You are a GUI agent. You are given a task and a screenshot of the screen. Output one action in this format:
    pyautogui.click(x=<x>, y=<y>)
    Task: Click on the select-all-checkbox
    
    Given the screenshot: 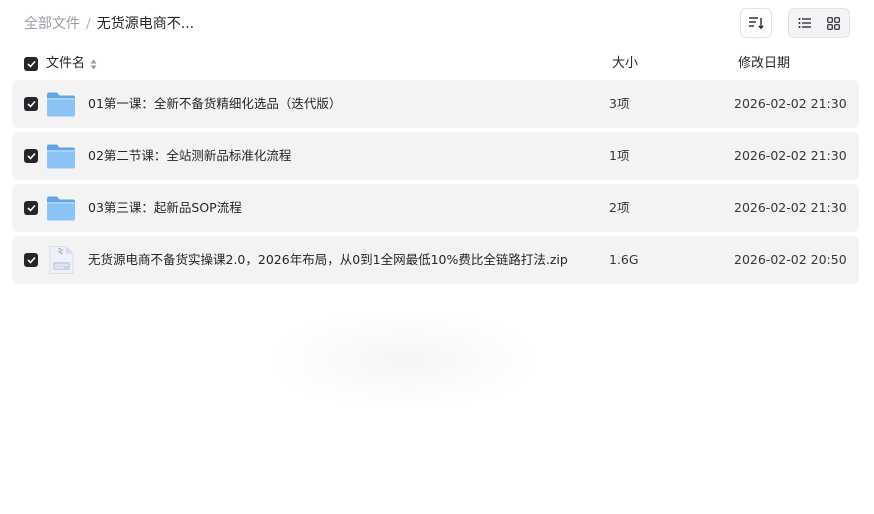 What is the action you would take?
    pyautogui.click(x=31, y=64)
    